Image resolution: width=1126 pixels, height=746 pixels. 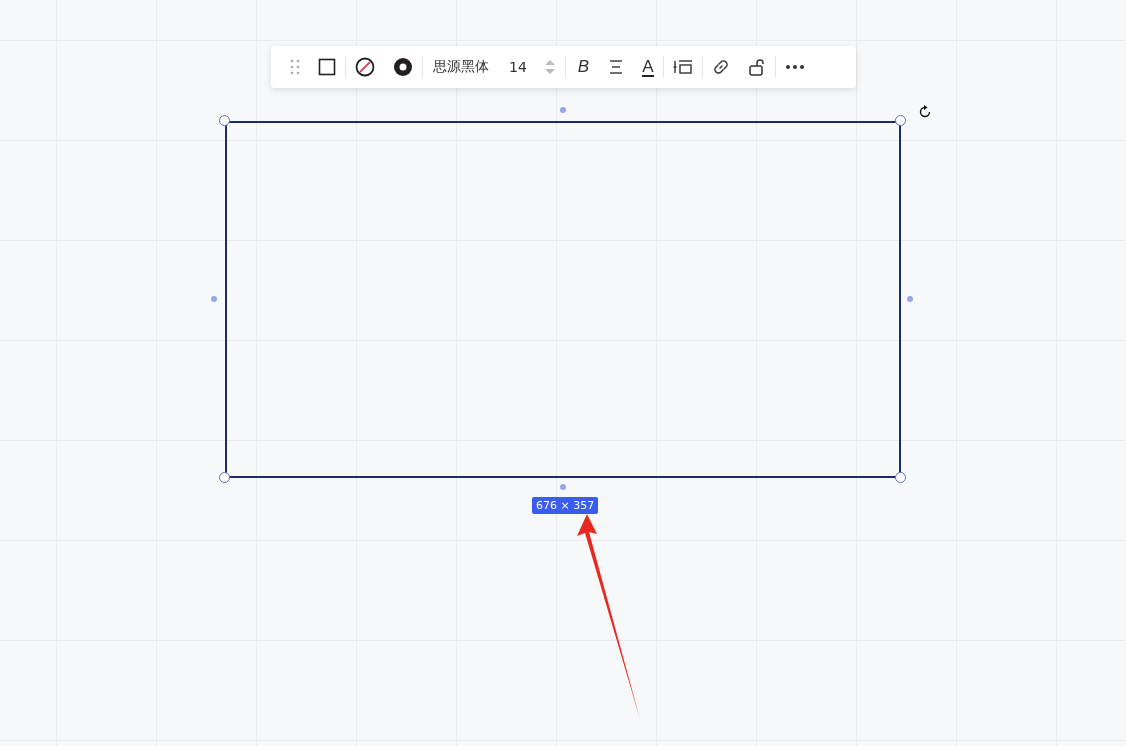 I want to click on bold-button: B, so click(x=583, y=67).